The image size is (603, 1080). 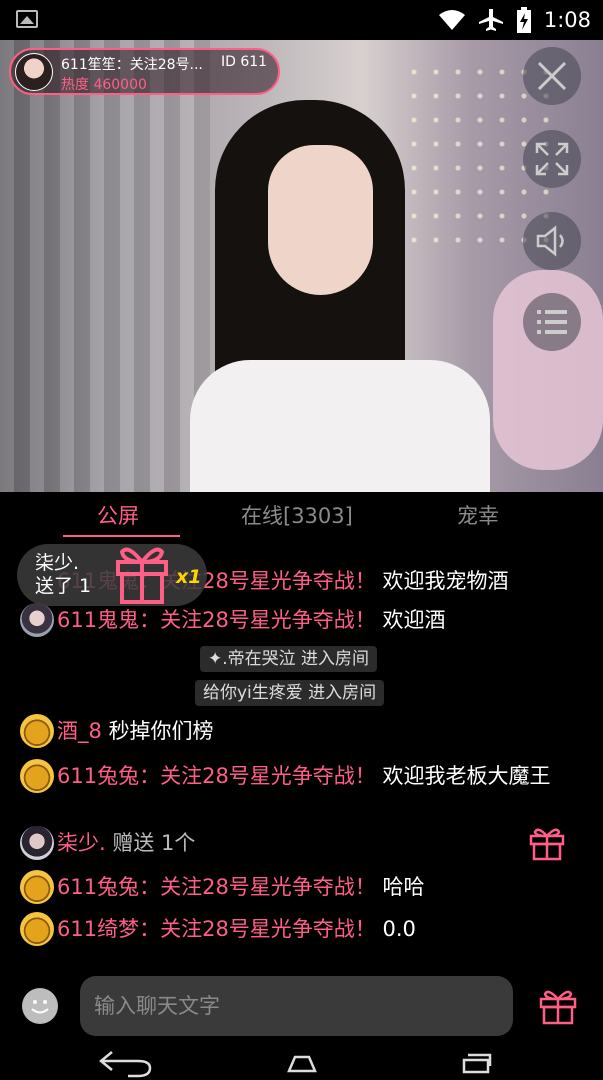 What do you see at coordinates (340, 426) in the screenshot?
I see `video-streamer-body` at bounding box center [340, 426].